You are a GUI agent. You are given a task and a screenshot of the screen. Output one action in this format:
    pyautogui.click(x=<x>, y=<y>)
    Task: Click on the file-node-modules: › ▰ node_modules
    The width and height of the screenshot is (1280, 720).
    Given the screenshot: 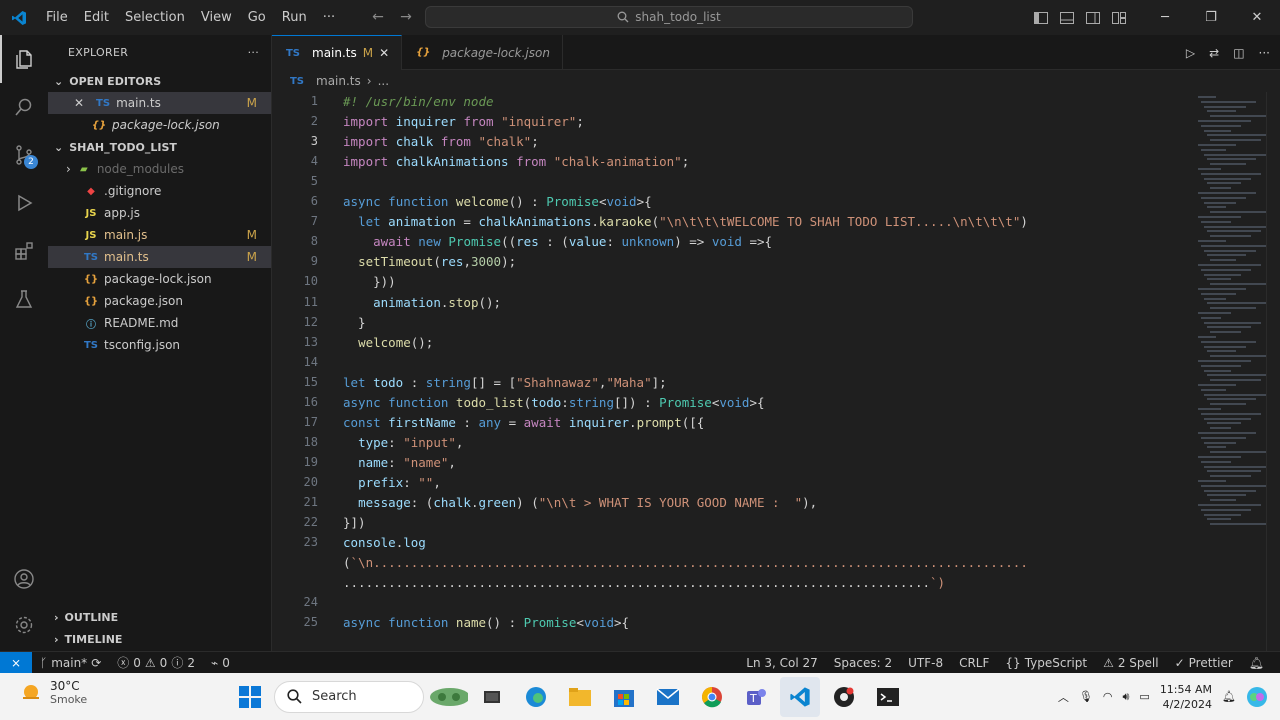 What is the action you would take?
    pyautogui.click(x=159, y=169)
    